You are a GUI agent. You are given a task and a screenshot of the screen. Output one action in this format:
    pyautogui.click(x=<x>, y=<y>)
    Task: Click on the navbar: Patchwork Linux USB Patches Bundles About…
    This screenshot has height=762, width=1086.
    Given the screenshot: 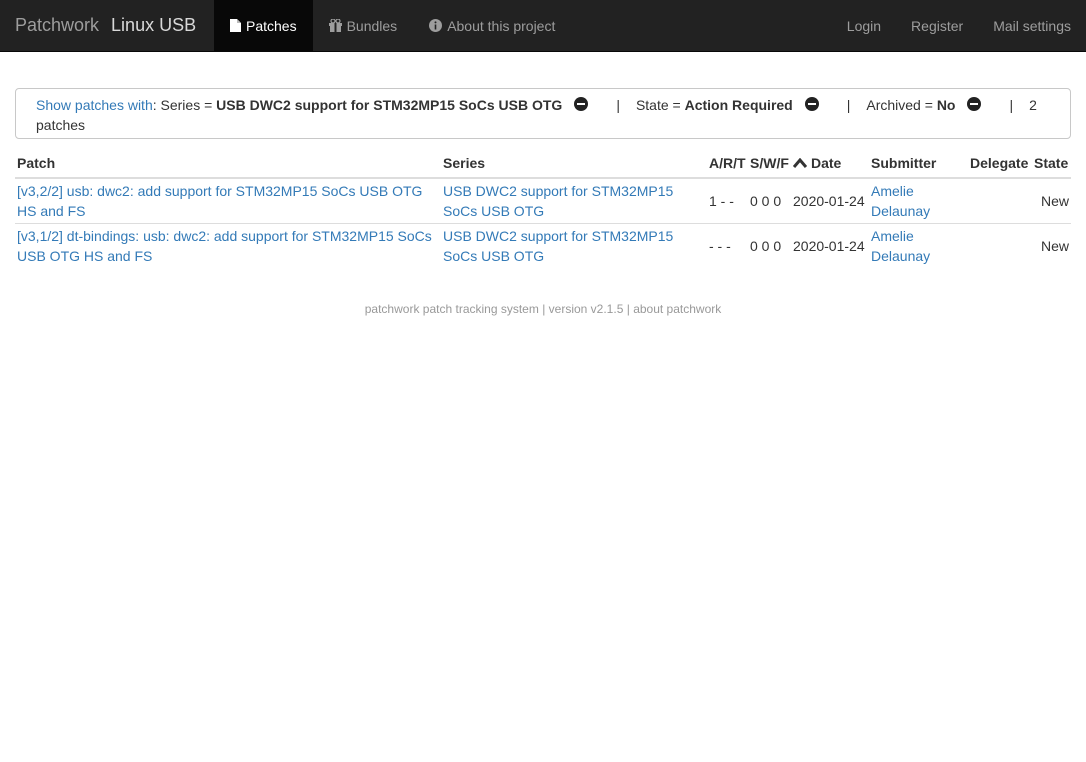 What is the action you would take?
    pyautogui.click(x=543, y=26)
    